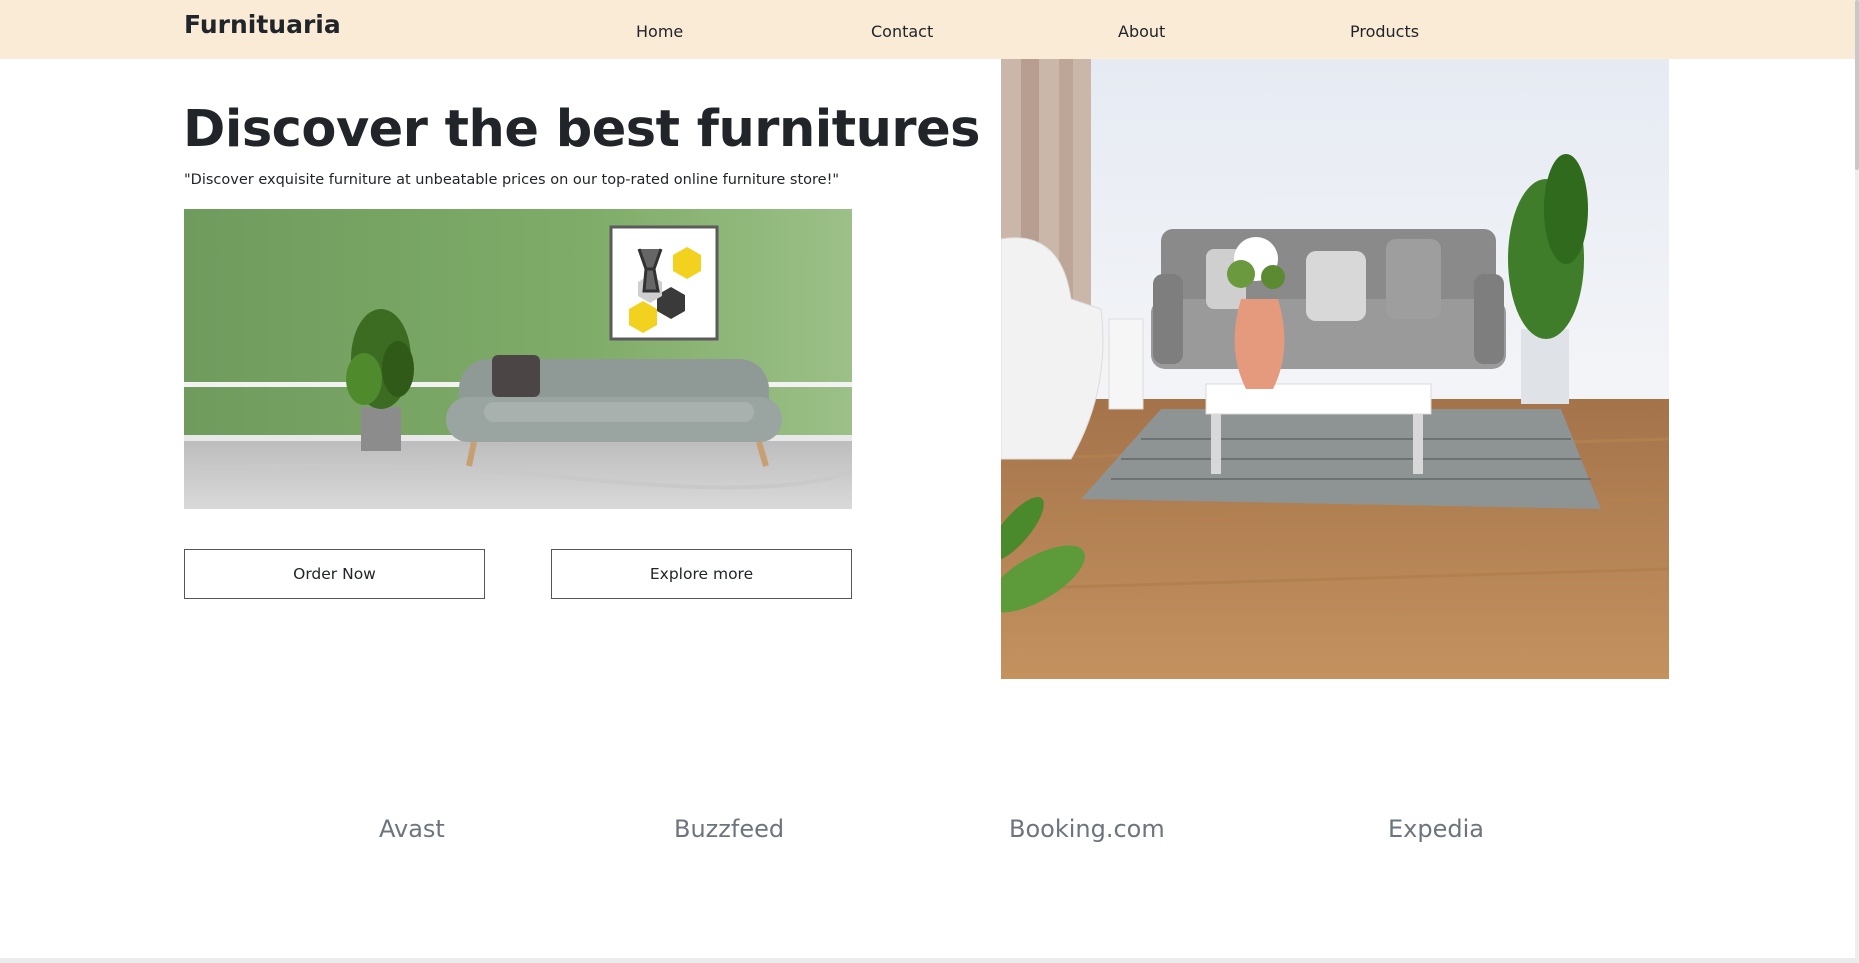 This screenshot has height=963, width=1859. What do you see at coordinates (1384, 31) in the screenshot?
I see `nav-link-products: Products` at bounding box center [1384, 31].